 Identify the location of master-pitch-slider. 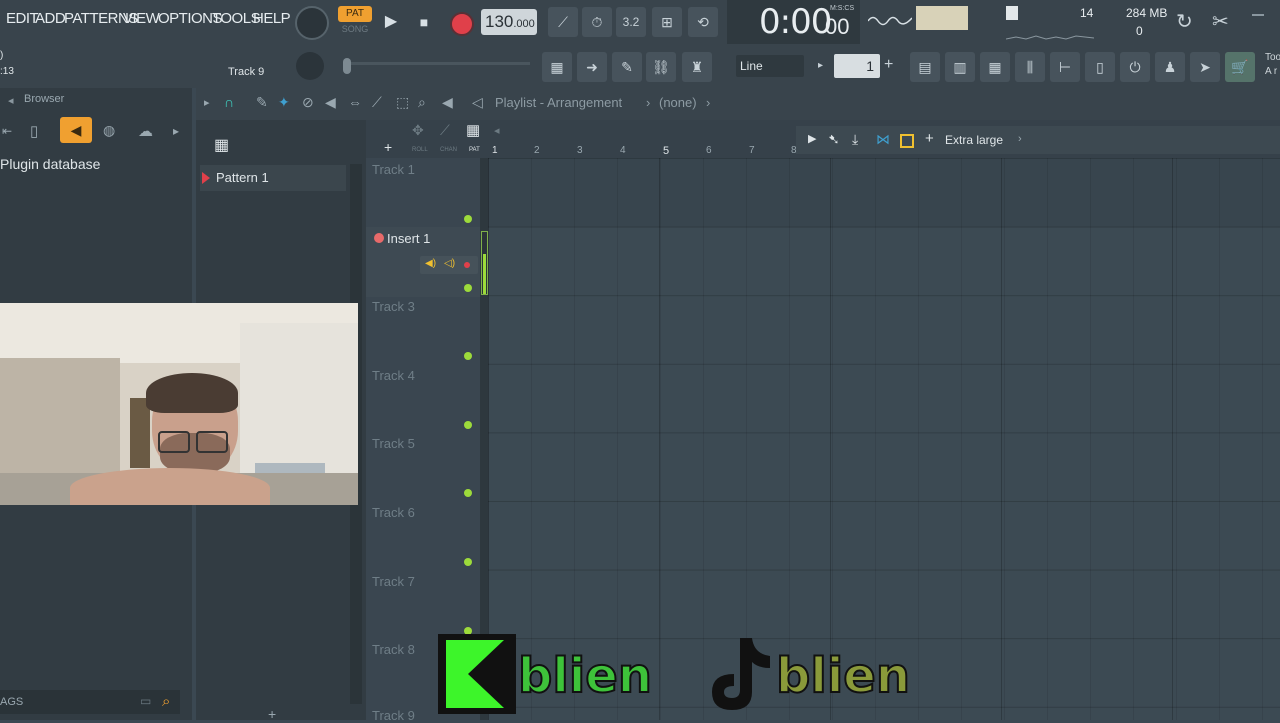
(437, 63).